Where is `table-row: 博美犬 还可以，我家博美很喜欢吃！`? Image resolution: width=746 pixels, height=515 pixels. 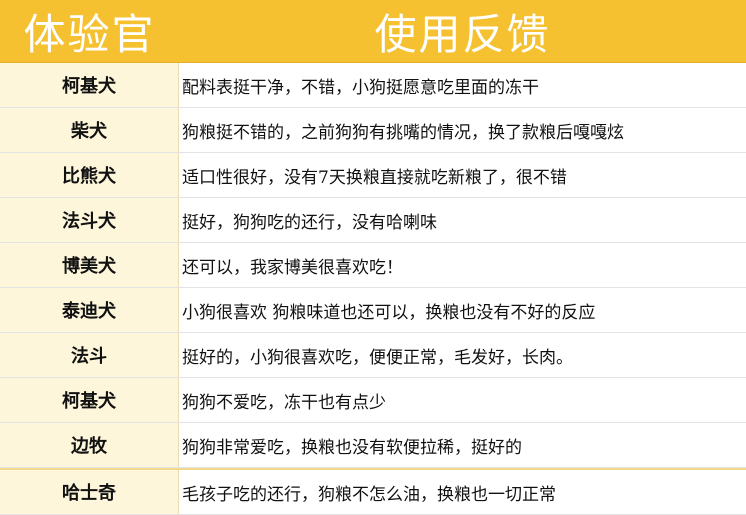 table-row: 博美犬 还可以，我家博美很喜欢吃！ is located at coordinates (373, 265).